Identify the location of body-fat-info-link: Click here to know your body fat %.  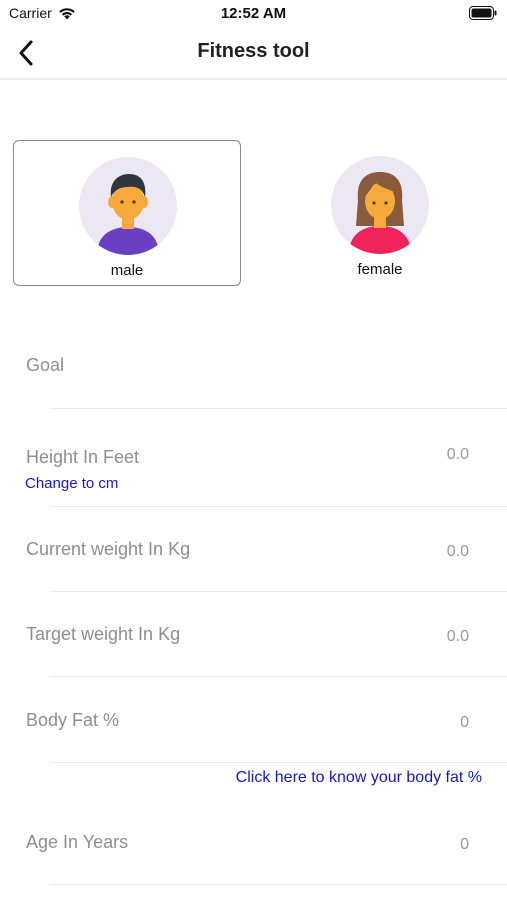
(359, 778).